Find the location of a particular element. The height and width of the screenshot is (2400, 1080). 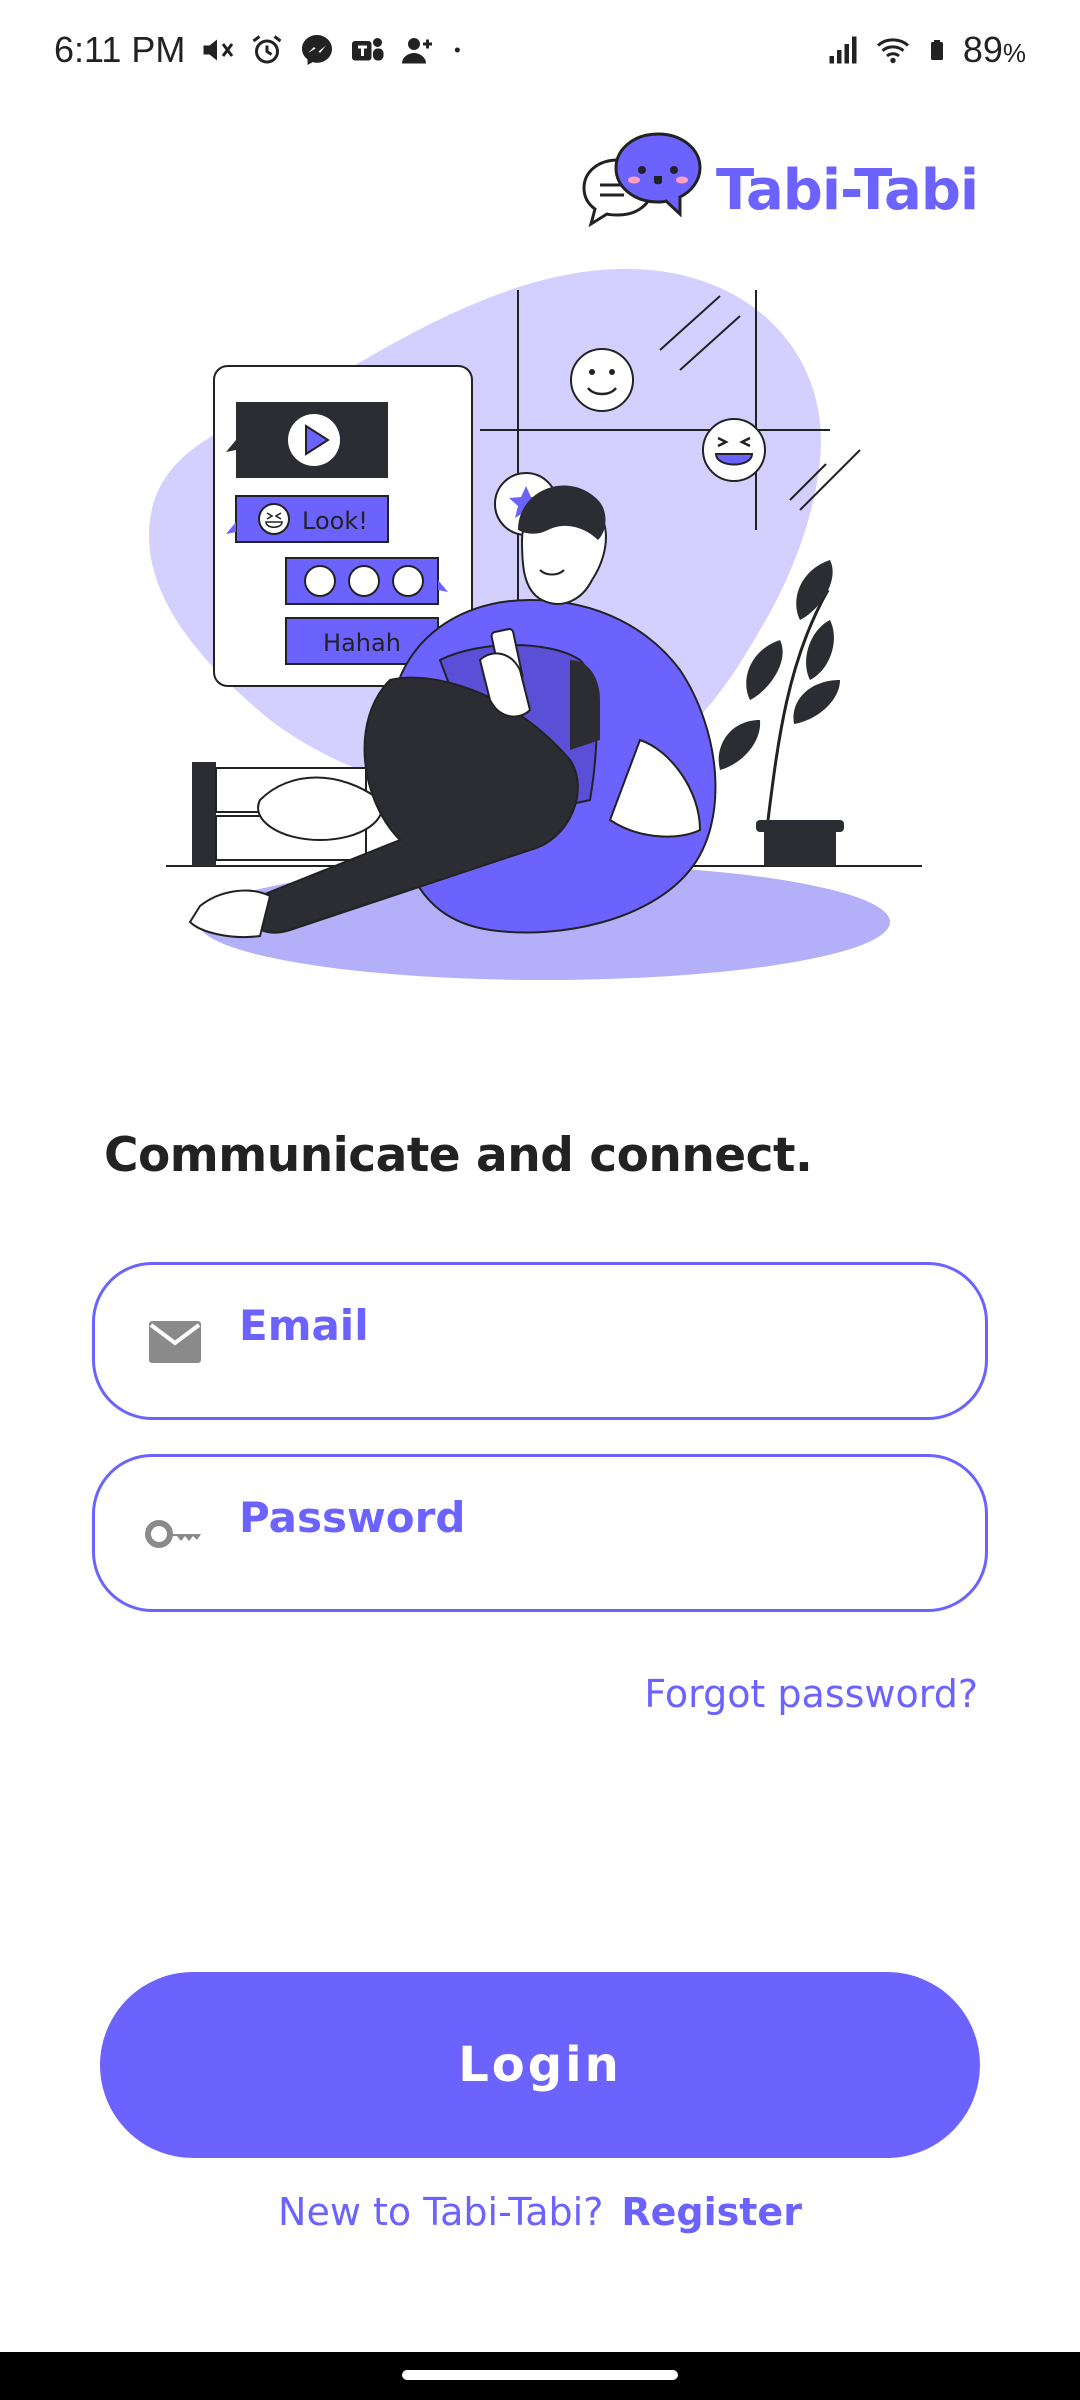

bubble-hahah-text: Hahah is located at coordinates (362, 643).